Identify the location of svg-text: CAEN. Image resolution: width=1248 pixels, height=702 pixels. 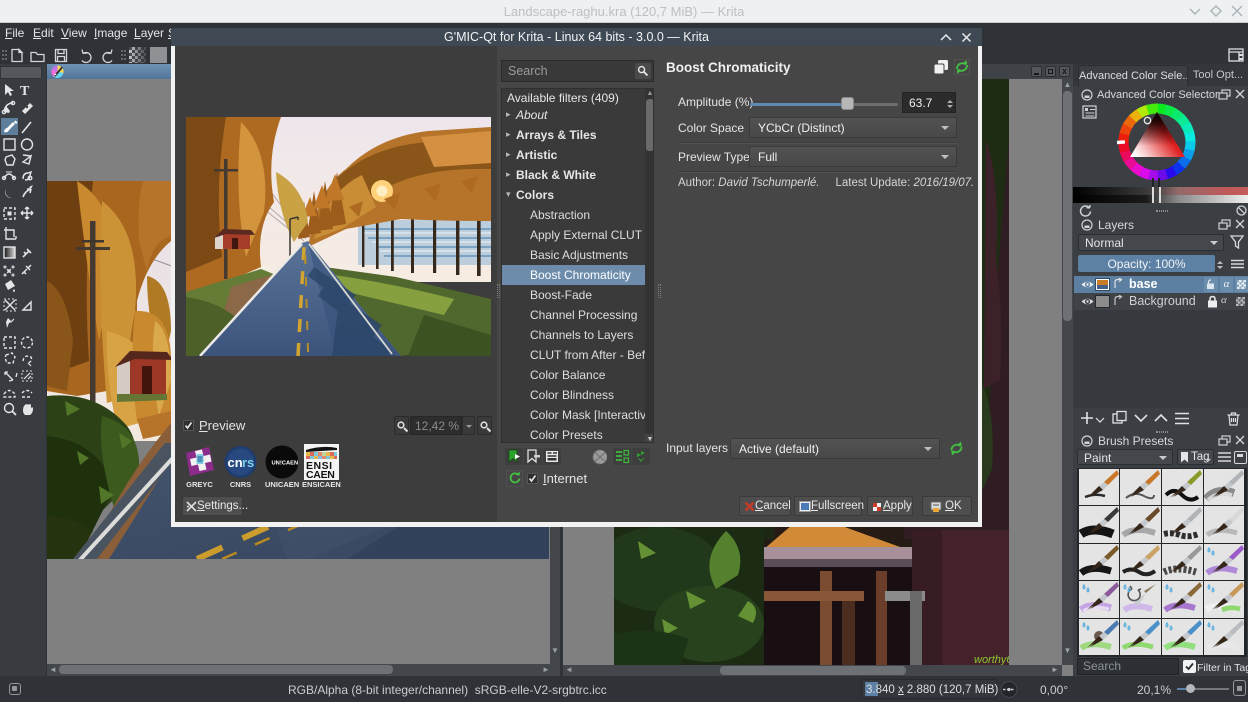
(320, 474).